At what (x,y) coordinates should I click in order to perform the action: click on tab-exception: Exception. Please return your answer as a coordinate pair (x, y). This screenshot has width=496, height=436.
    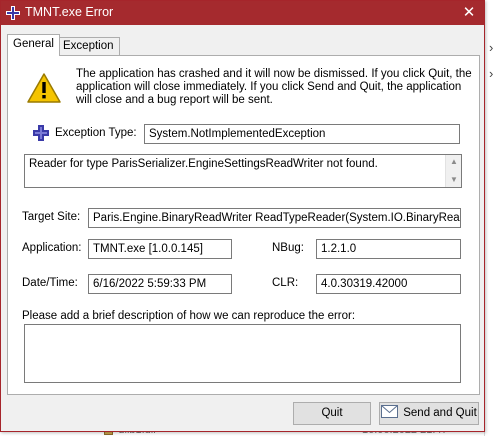
    Looking at the image, I should click on (88, 46).